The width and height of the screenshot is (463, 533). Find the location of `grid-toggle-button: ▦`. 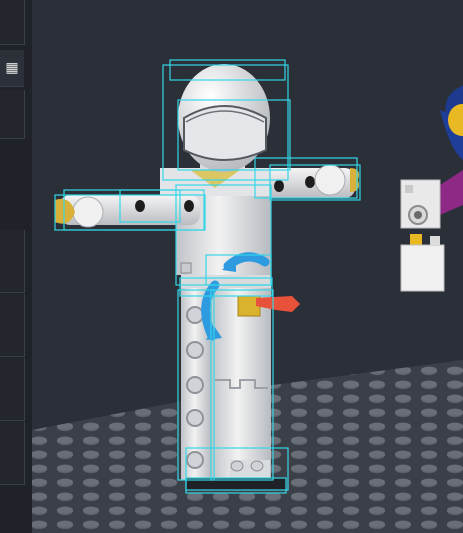

grid-toggle-button: ▦ is located at coordinates (12, 68).